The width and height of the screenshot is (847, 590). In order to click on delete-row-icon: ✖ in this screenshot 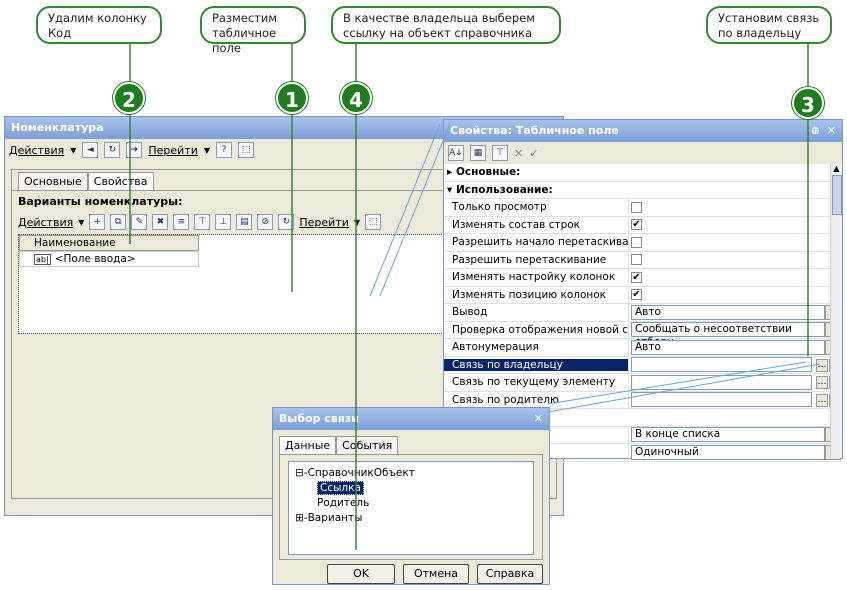, I will do `click(160, 222)`.